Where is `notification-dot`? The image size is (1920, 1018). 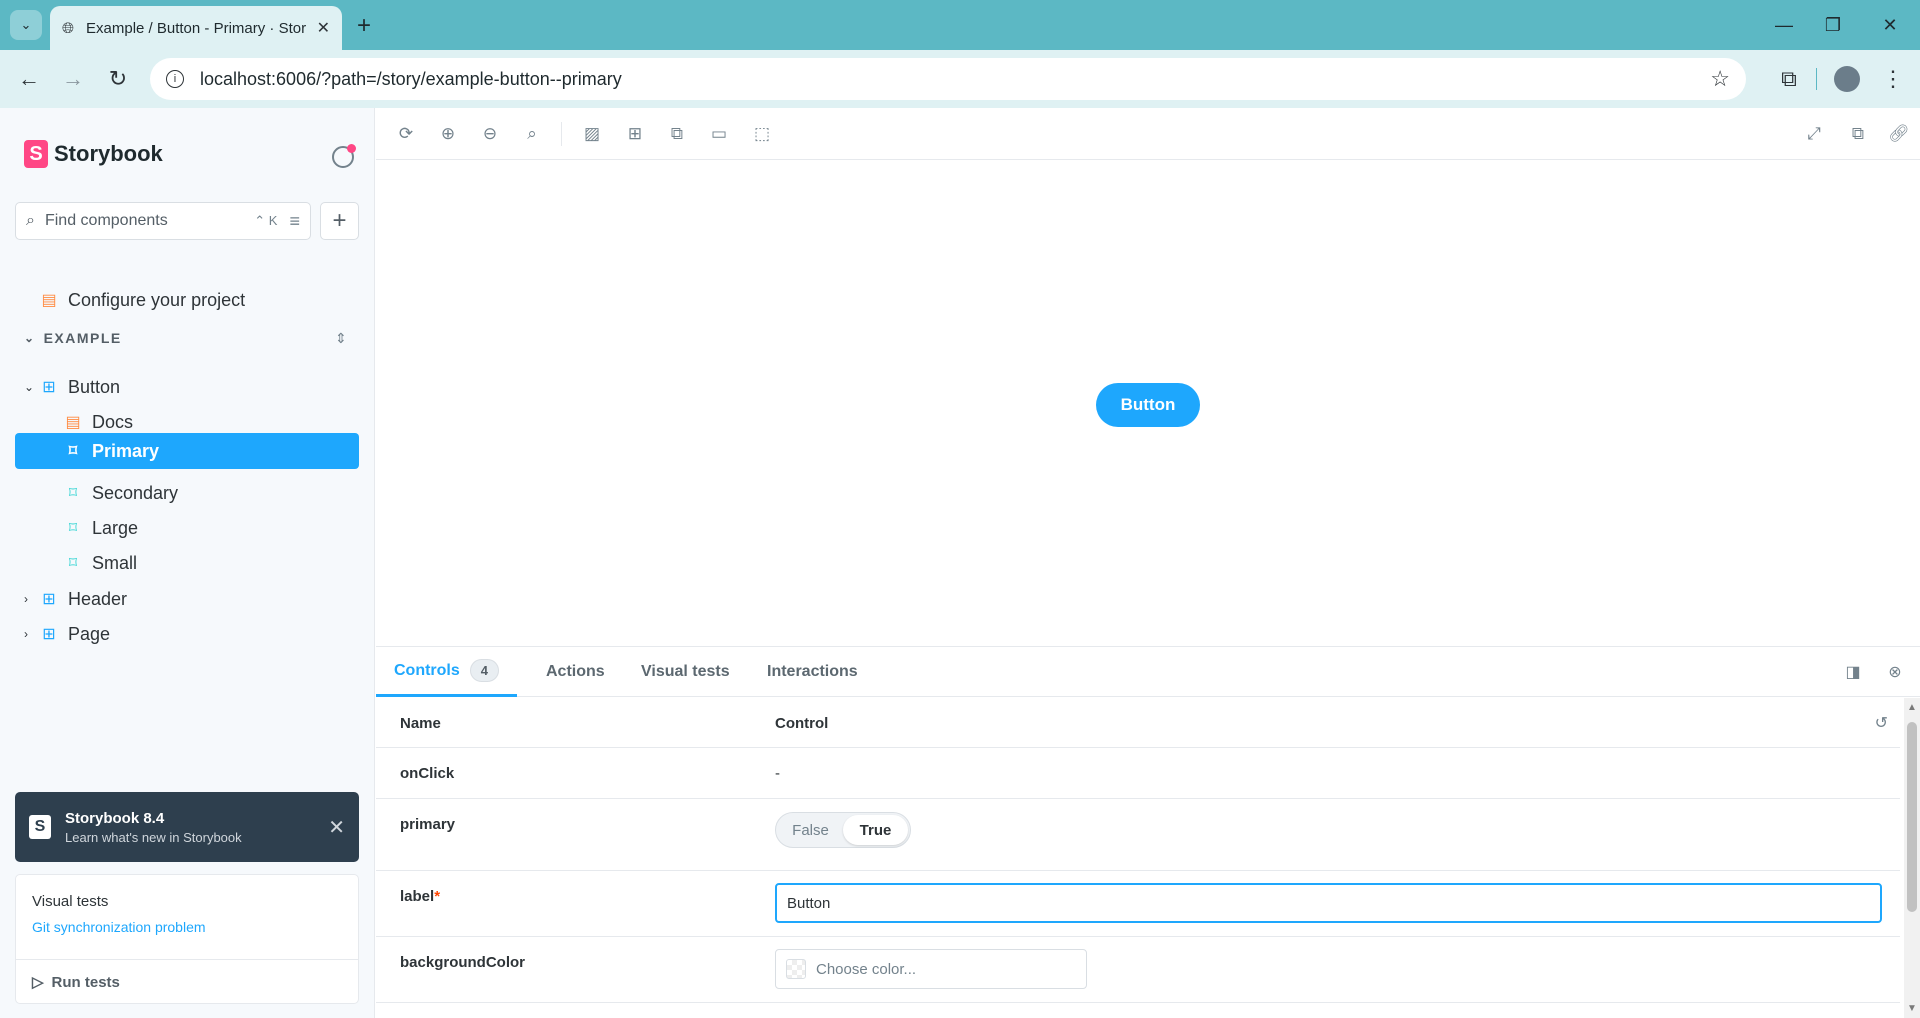
notification-dot is located at coordinates (351, 148).